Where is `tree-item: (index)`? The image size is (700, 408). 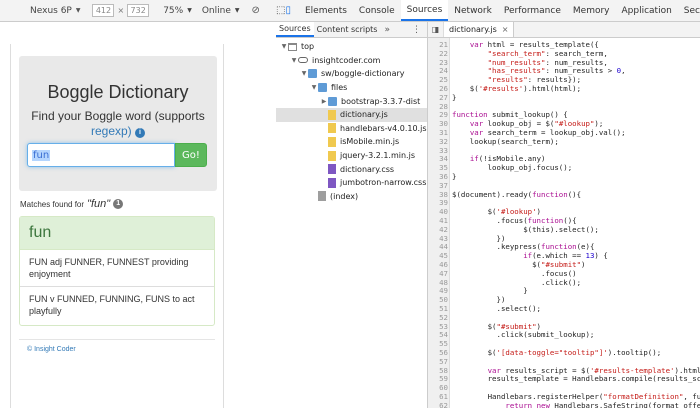 tree-item: (index) is located at coordinates (351, 197).